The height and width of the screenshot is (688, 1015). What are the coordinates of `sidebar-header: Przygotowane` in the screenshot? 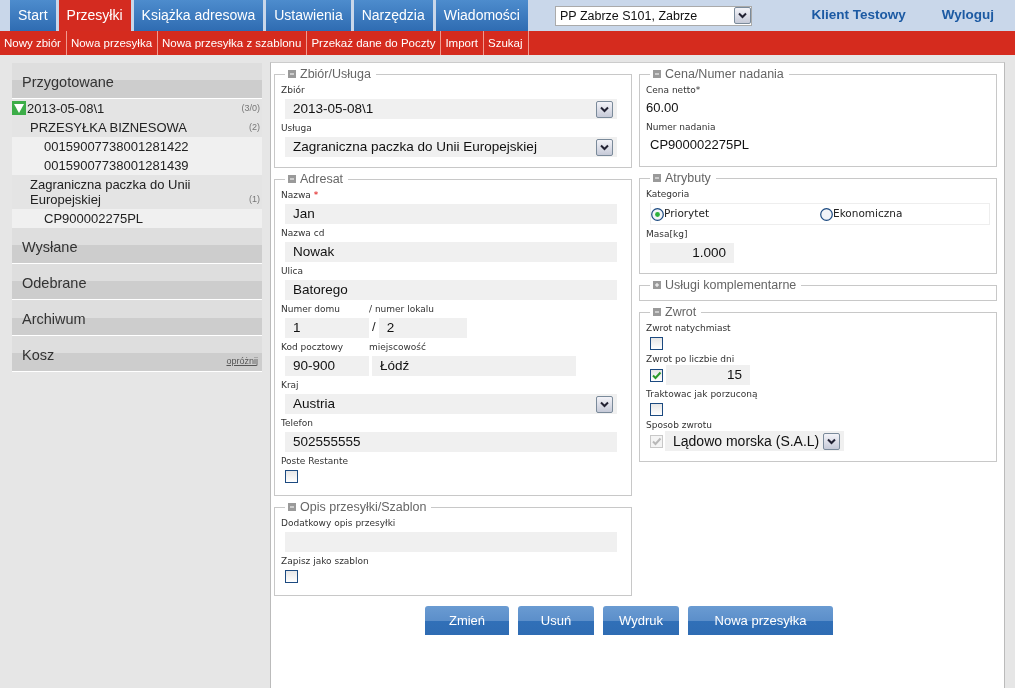 It's located at (137, 81).